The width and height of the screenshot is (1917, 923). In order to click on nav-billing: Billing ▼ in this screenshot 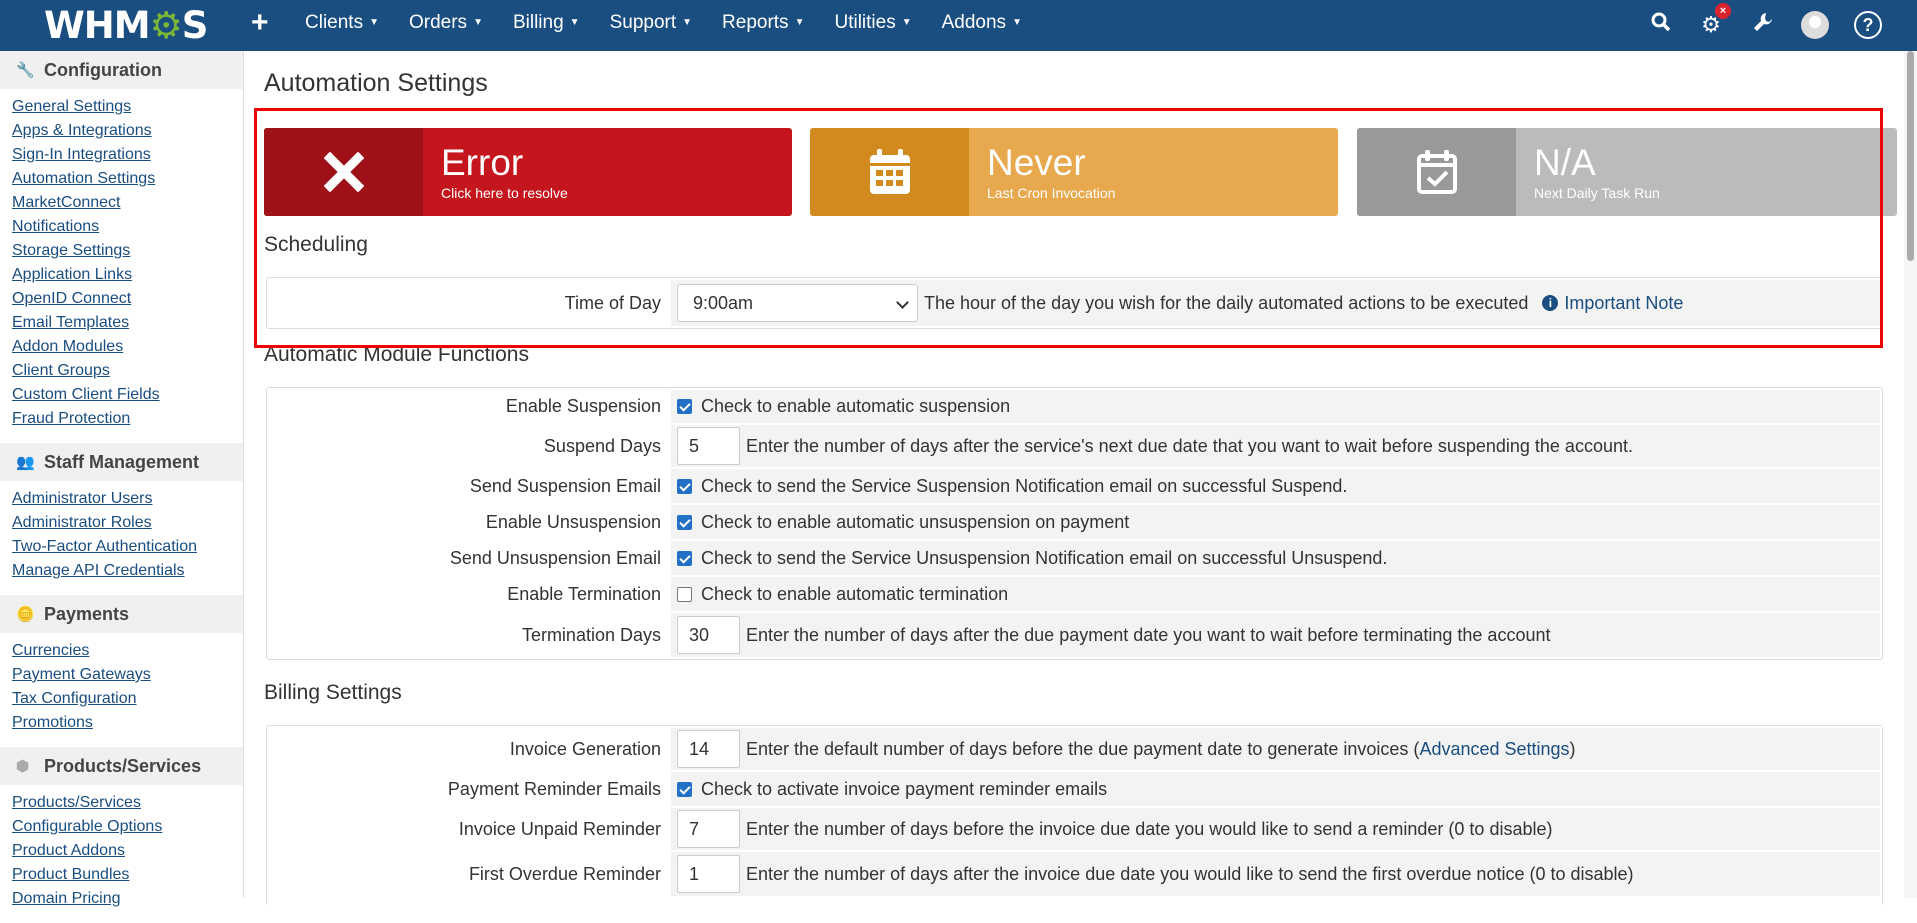, I will do `click(552, 25)`.